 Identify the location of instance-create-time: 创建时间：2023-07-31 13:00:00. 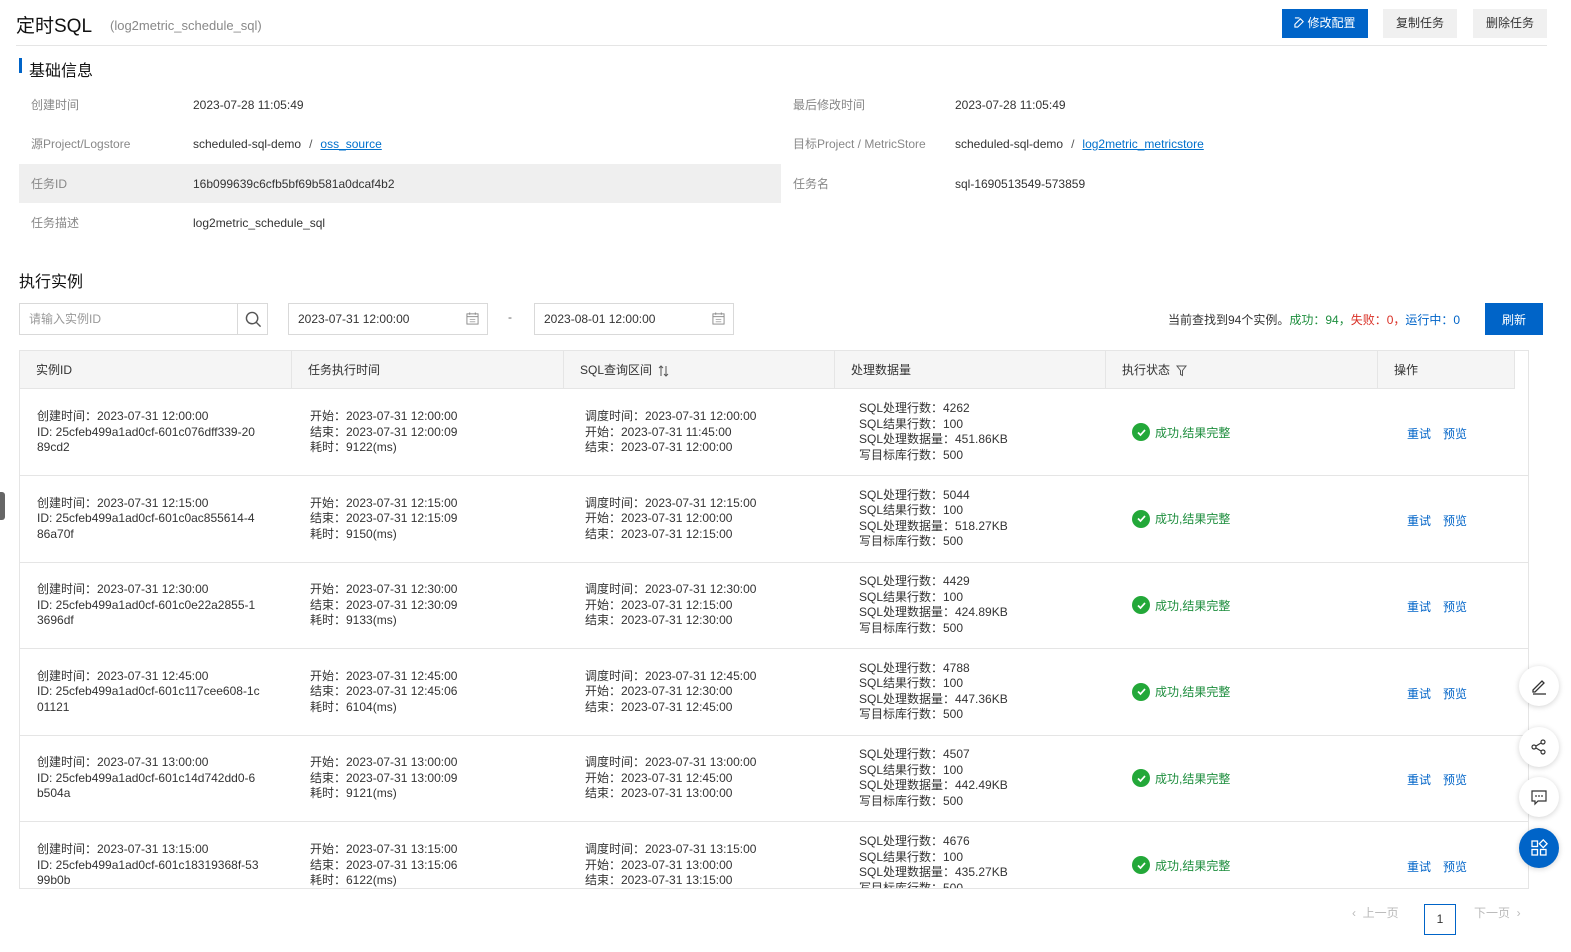
(123, 762).